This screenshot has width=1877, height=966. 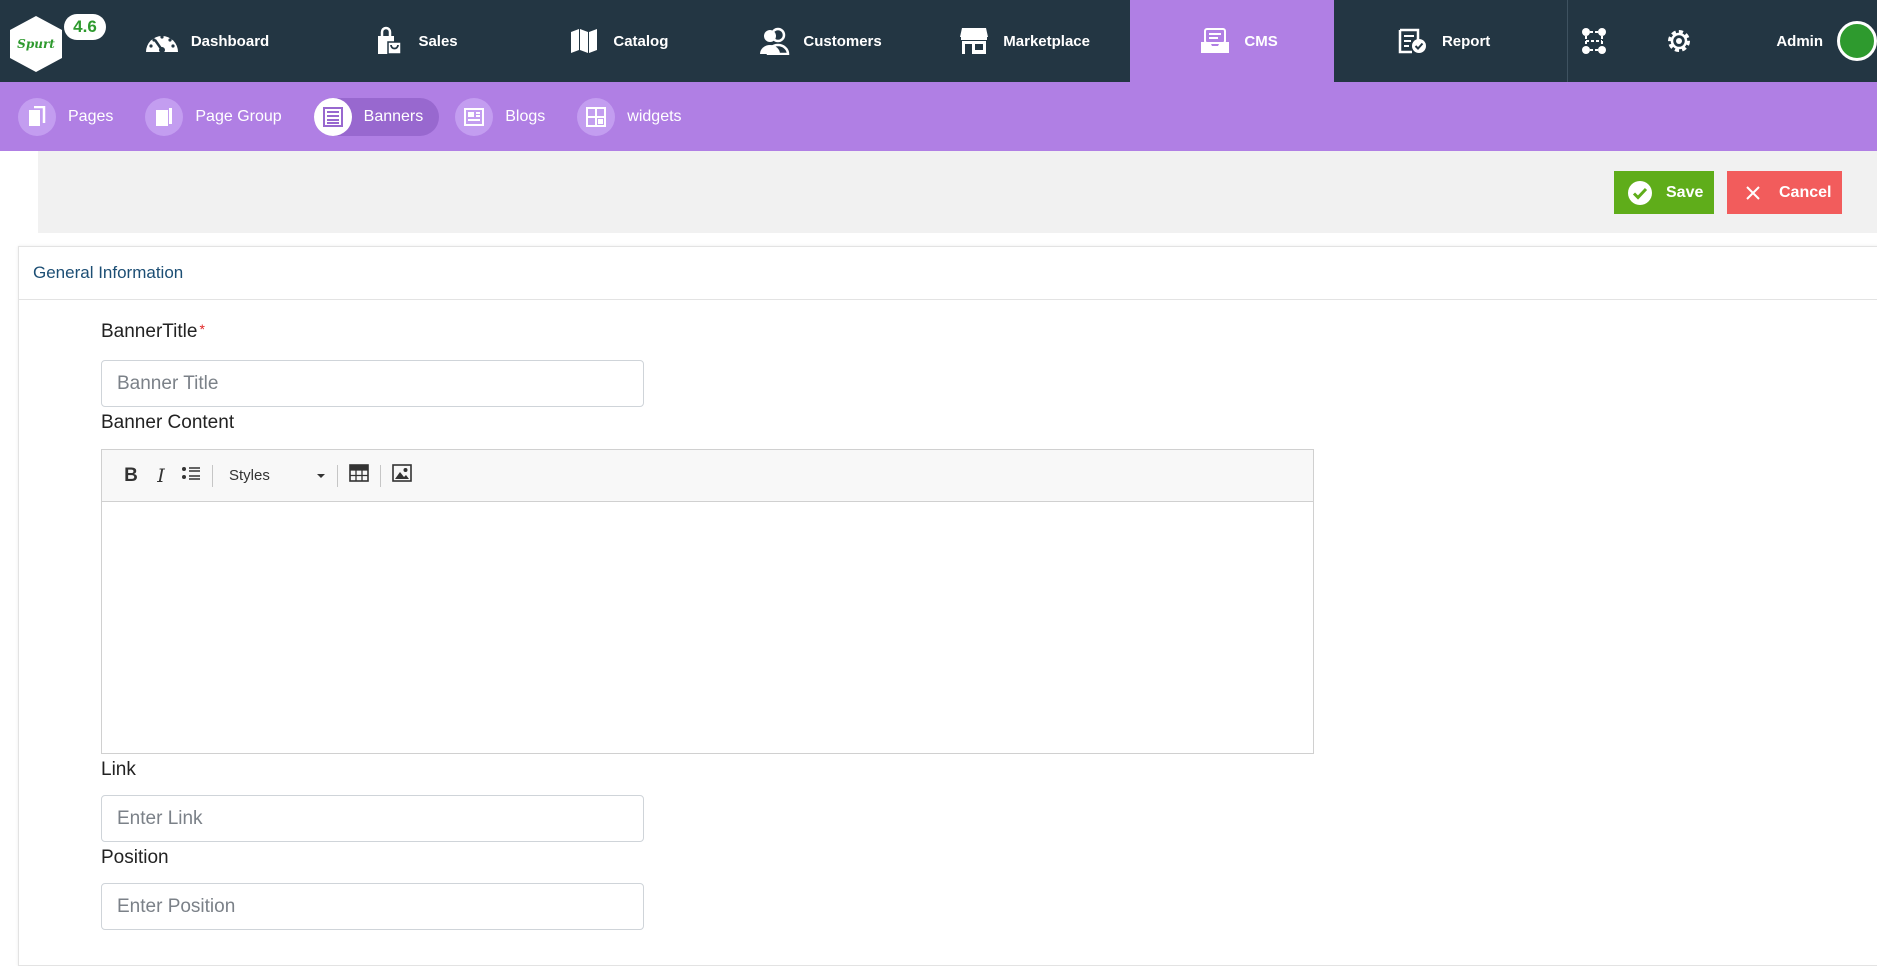 I want to click on banner-content-label: Banner Content, so click(x=168, y=422).